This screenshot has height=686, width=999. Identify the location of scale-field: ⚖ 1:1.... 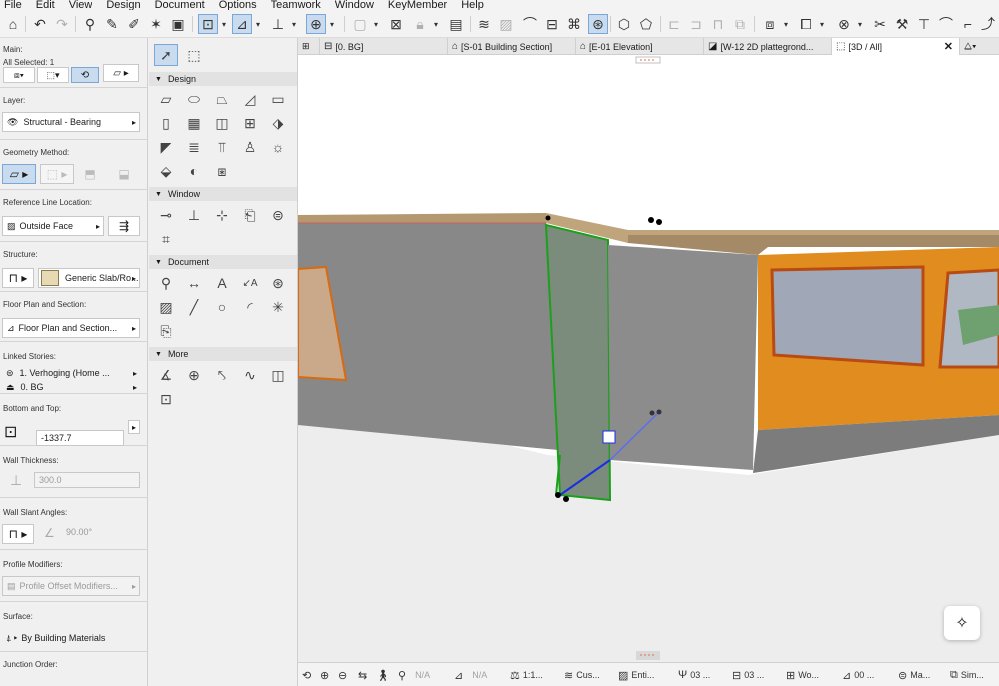
(526, 675).